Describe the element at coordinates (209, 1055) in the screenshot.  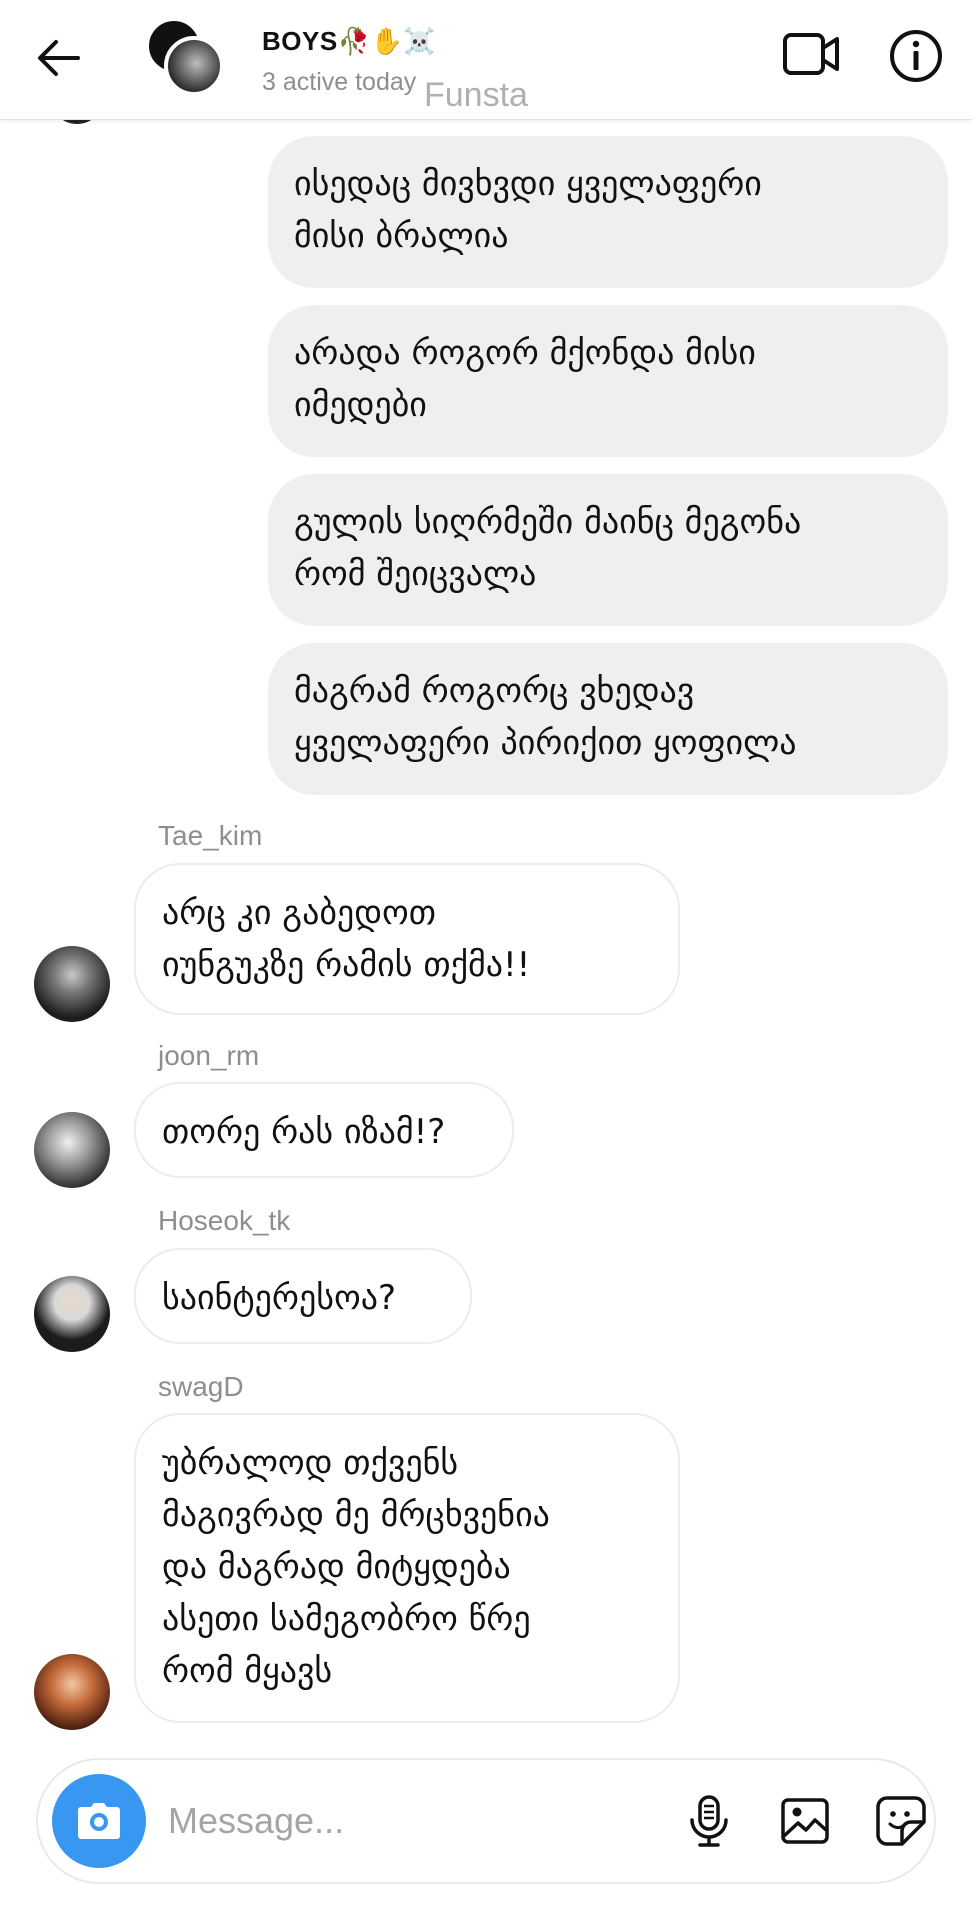
I see `sender-name: joon_rm` at that location.